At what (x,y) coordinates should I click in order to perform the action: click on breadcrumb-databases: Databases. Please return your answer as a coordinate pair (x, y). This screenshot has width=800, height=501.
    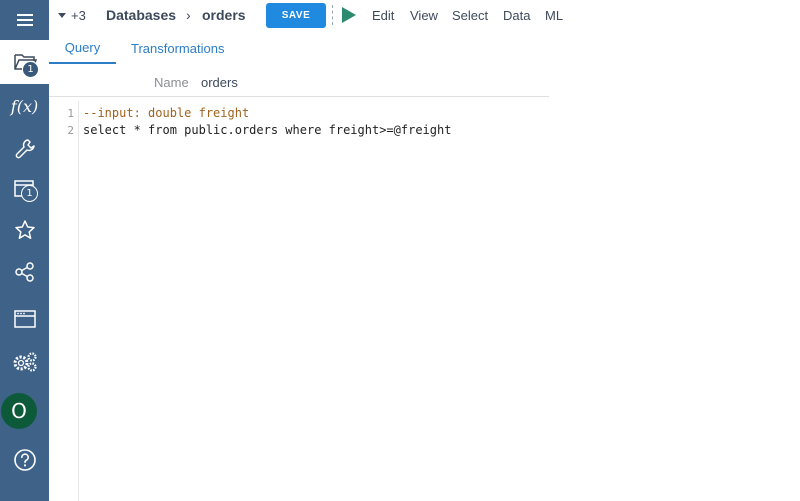
    Looking at the image, I should click on (141, 15).